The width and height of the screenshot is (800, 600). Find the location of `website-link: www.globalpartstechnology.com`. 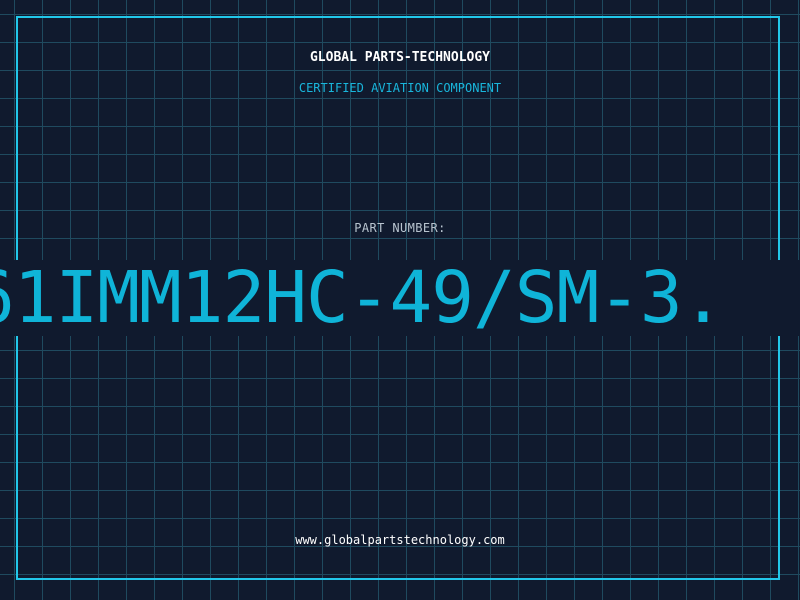

website-link: www.globalpartstechnology.com is located at coordinates (400, 540).